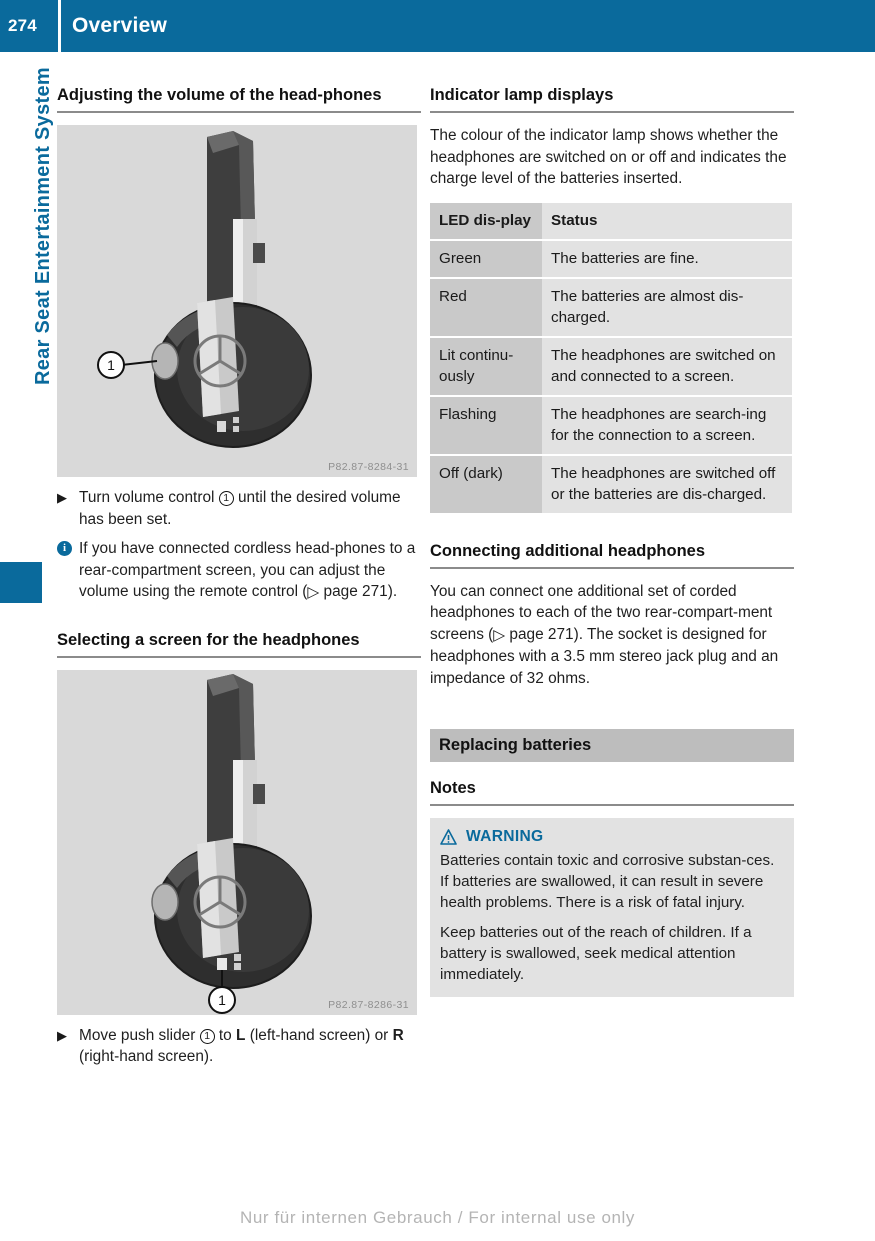 The height and width of the screenshot is (1241, 875). I want to click on right-heading-connecting-headphones: Connecting additional headphones, so click(612, 555).